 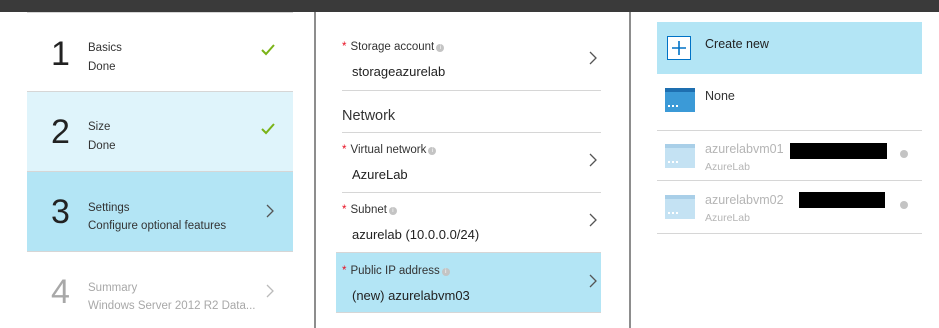 I want to click on step-number: 2, so click(x=60, y=132).